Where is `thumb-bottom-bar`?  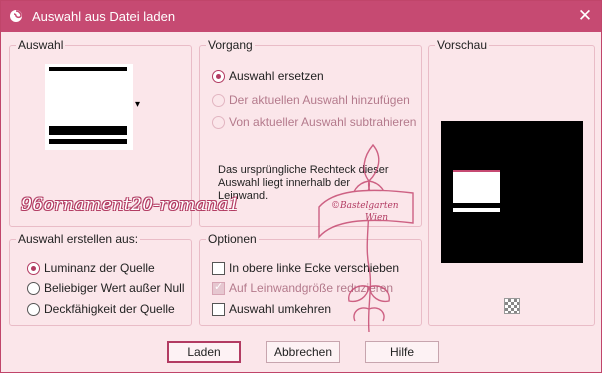
thumb-bottom-bar is located at coordinates (88, 130).